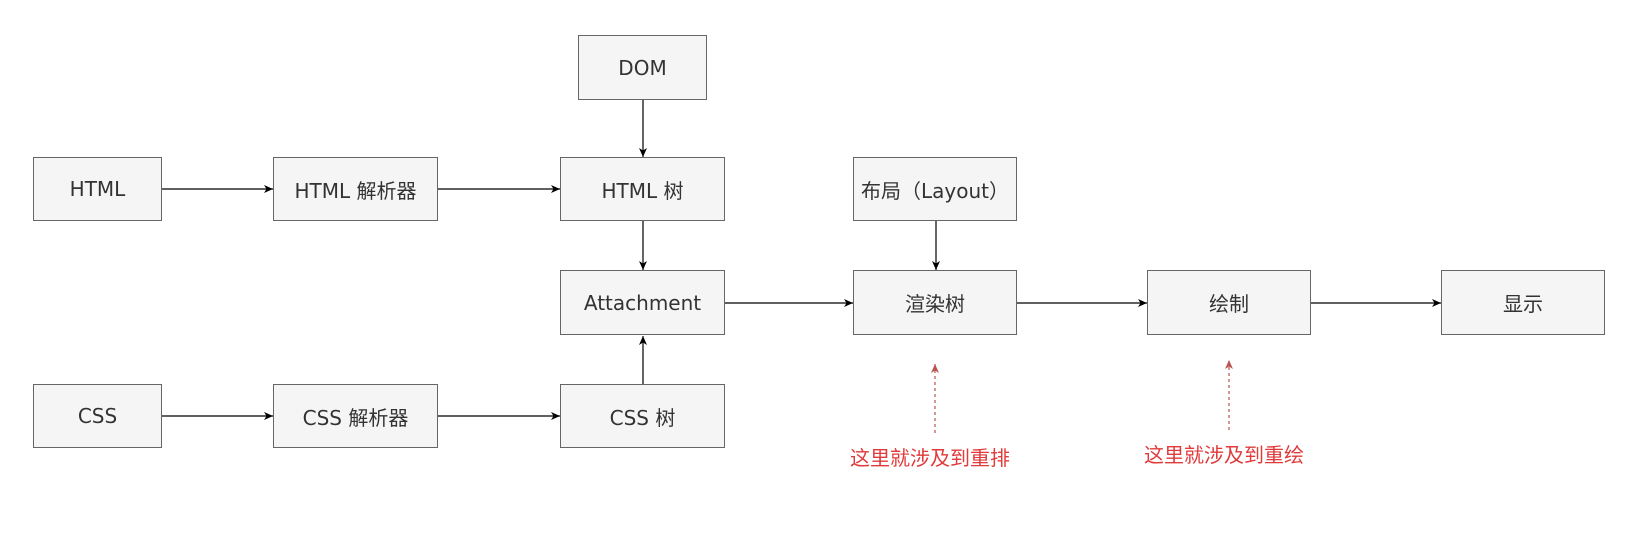 The image size is (1645, 540). I want to click on node-attachment: Attachment, so click(642, 302).